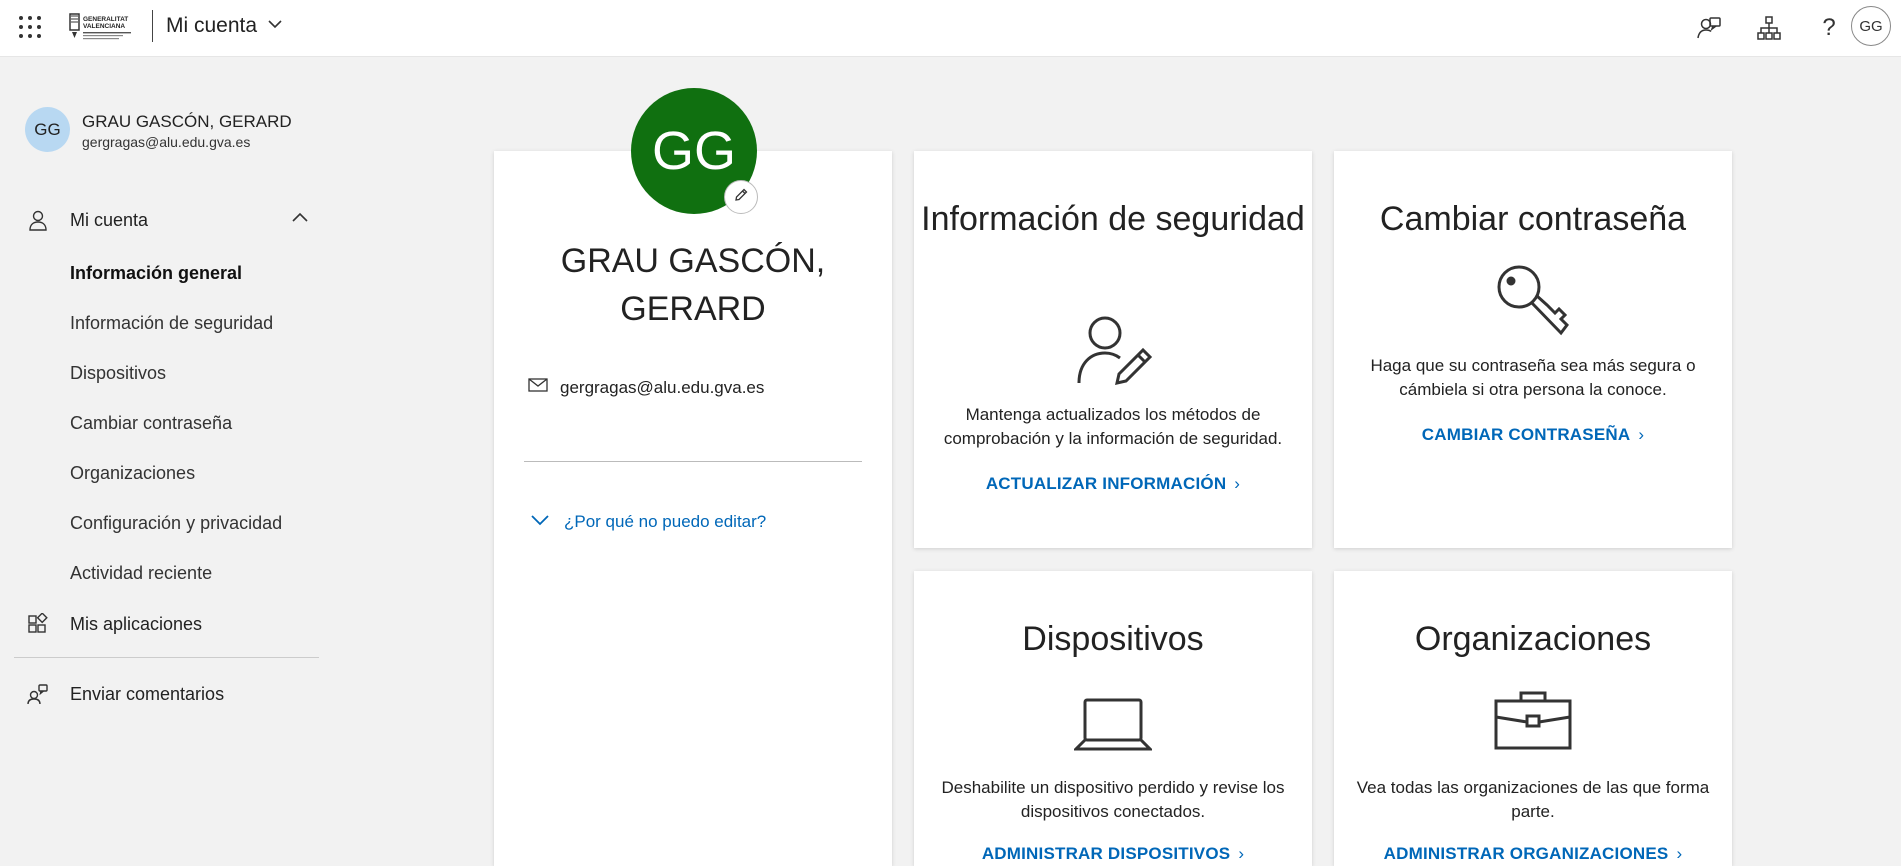 This screenshot has width=1901, height=866. Describe the element at coordinates (1533, 722) in the screenshot. I see `briefcase-icon` at that location.